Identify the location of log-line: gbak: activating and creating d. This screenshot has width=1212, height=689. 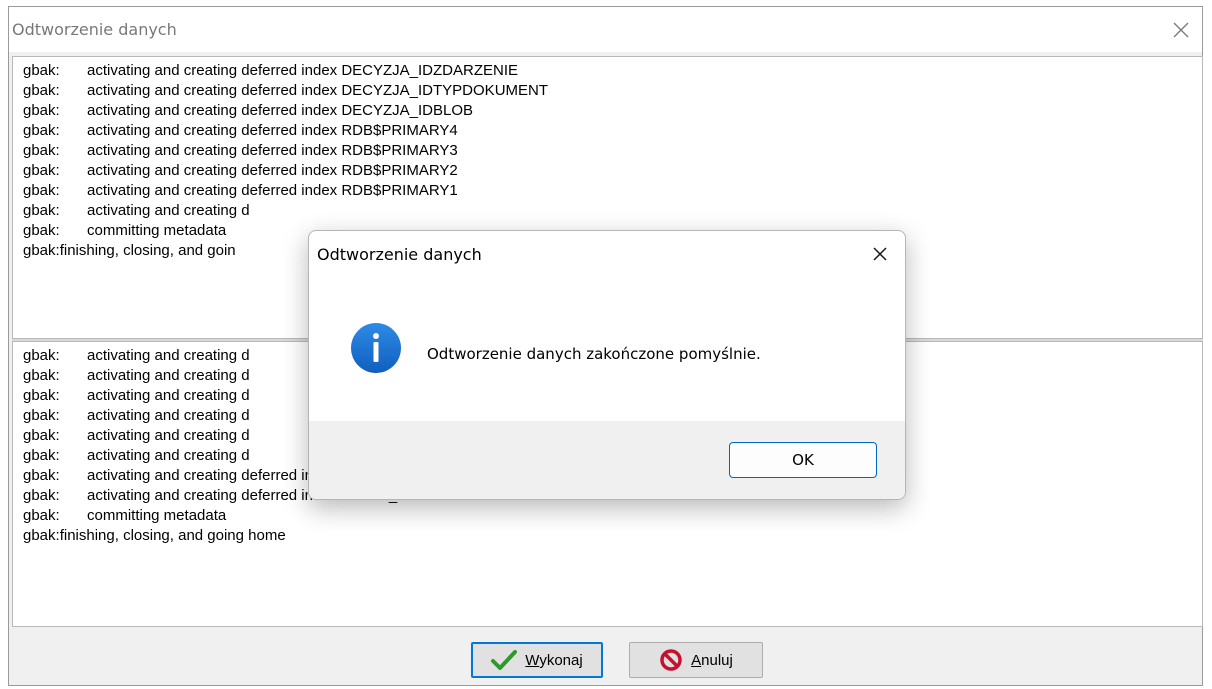
(612, 211).